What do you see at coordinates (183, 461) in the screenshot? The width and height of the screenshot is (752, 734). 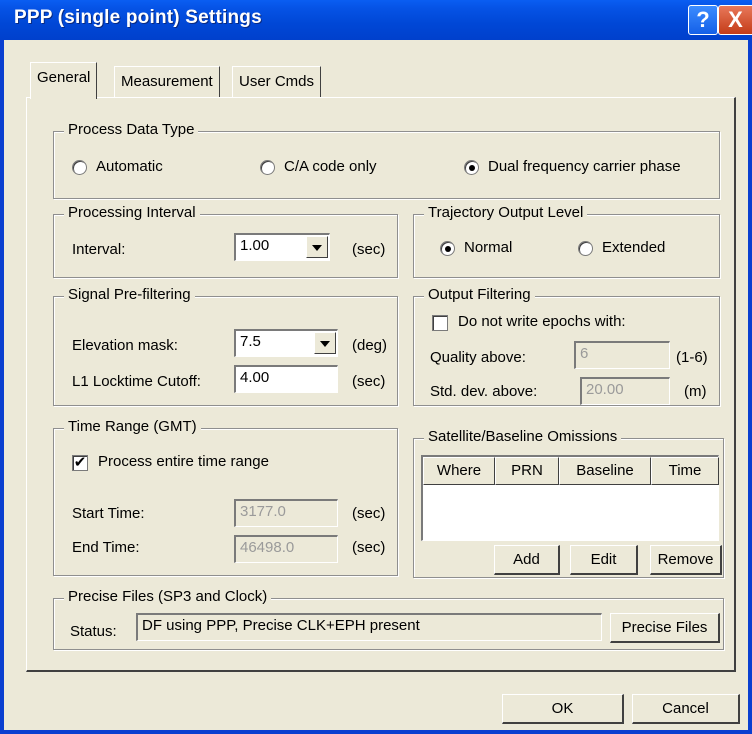 I see `checkbox-label-process-entire: Process entire time range` at bounding box center [183, 461].